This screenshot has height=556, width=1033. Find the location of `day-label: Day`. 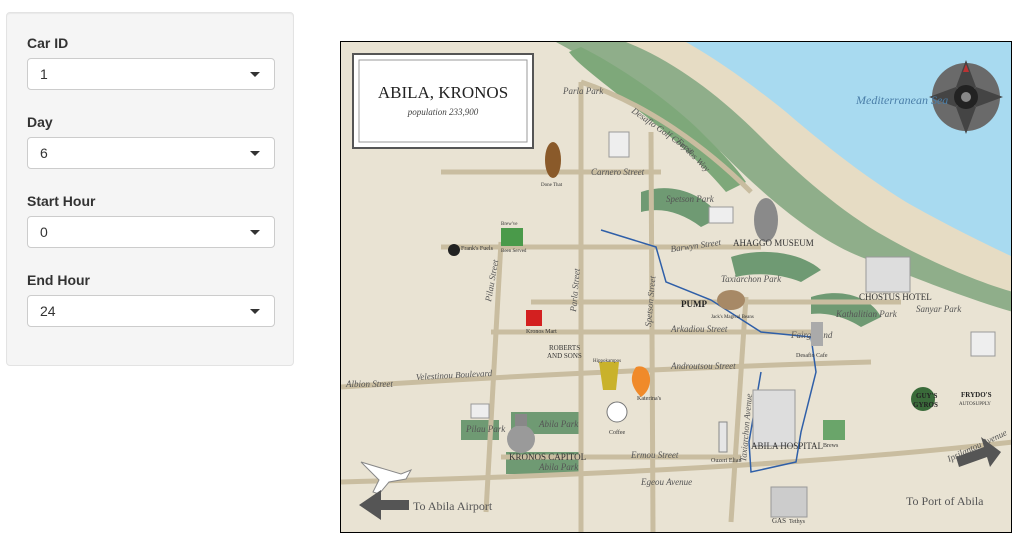

day-label: Day is located at coordinates (40, 122).